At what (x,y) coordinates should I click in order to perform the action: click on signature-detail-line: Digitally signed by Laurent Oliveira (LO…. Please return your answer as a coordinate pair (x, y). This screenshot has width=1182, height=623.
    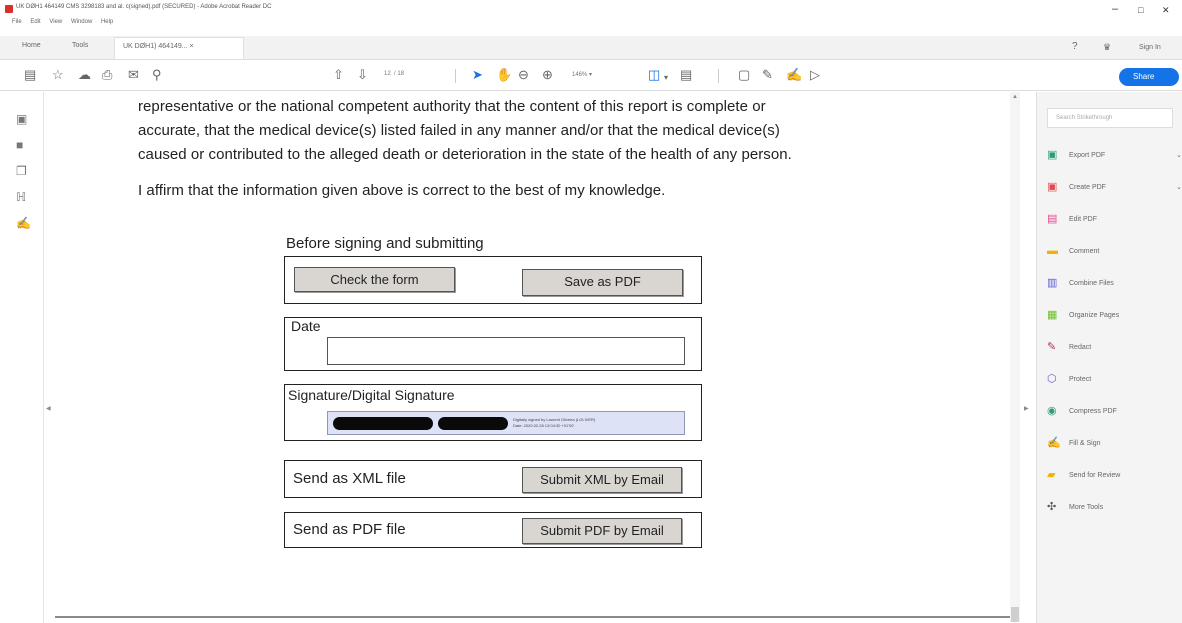
    Looking at the image, I should click on (554, 419).